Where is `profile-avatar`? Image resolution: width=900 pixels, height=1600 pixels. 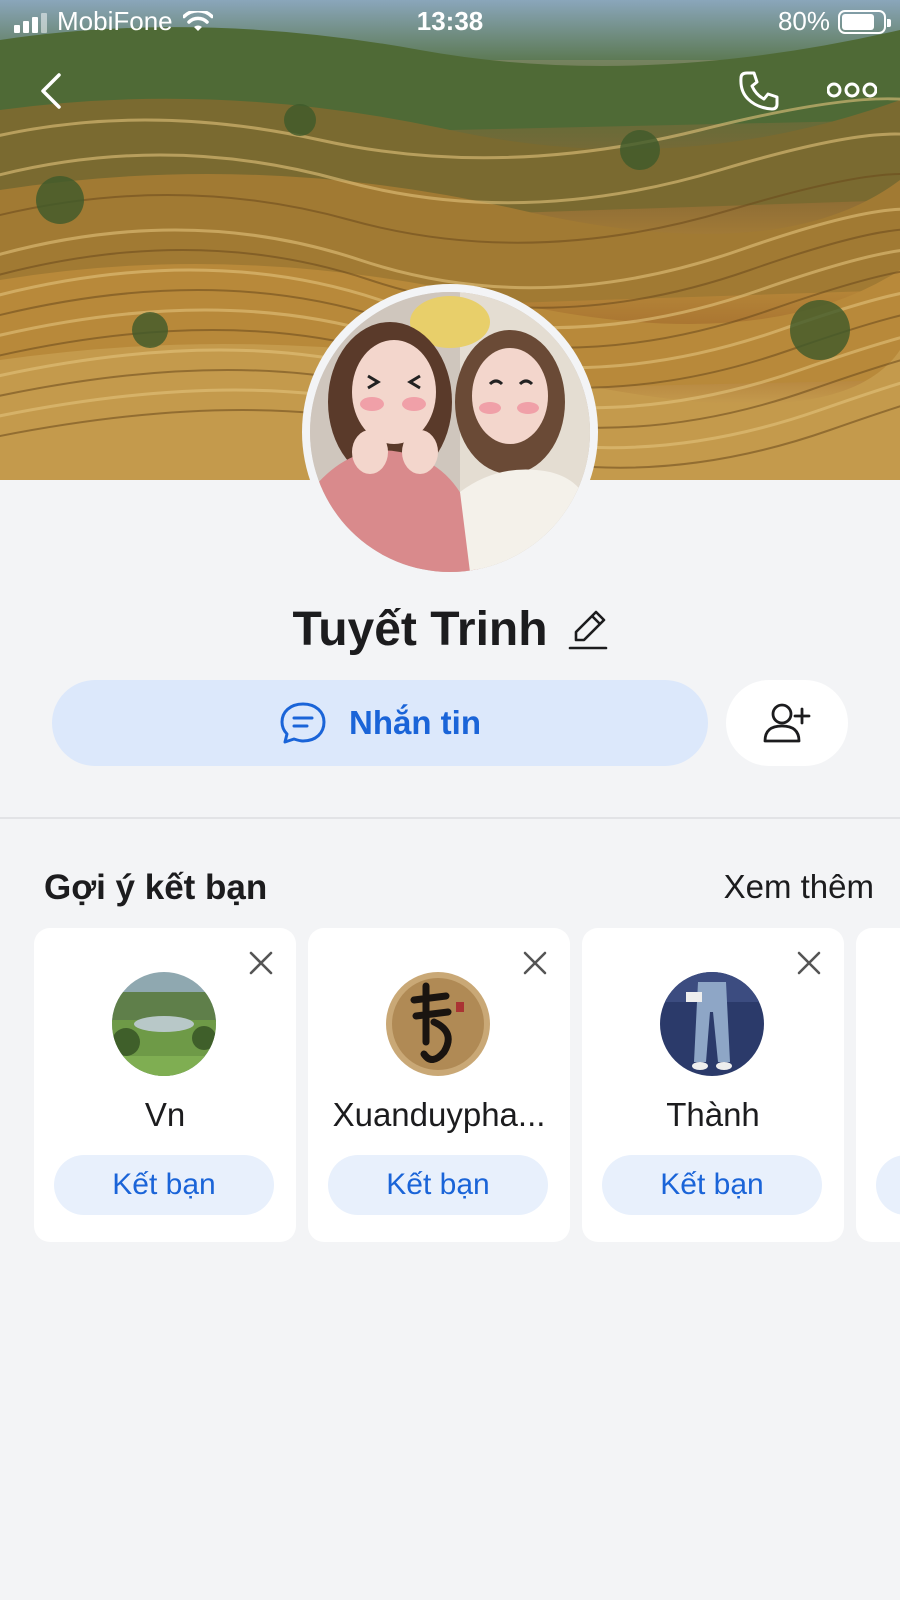 profile-avatar is located at coordinates (450, 432).